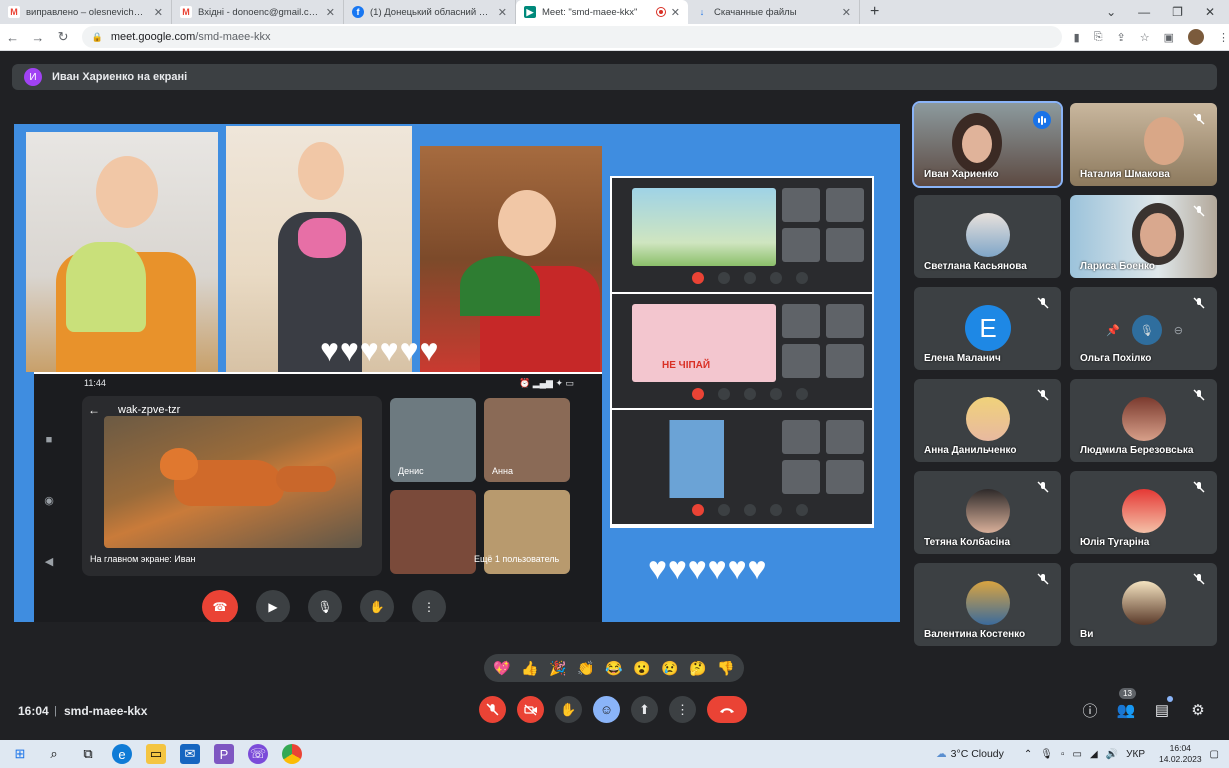 The height and width of the screenshot is (768, 1229). What do you see at coordinates (156, 754) in the screenshot?
I see `file-explorer-icon: ▭` at bounding box center [156, 754].